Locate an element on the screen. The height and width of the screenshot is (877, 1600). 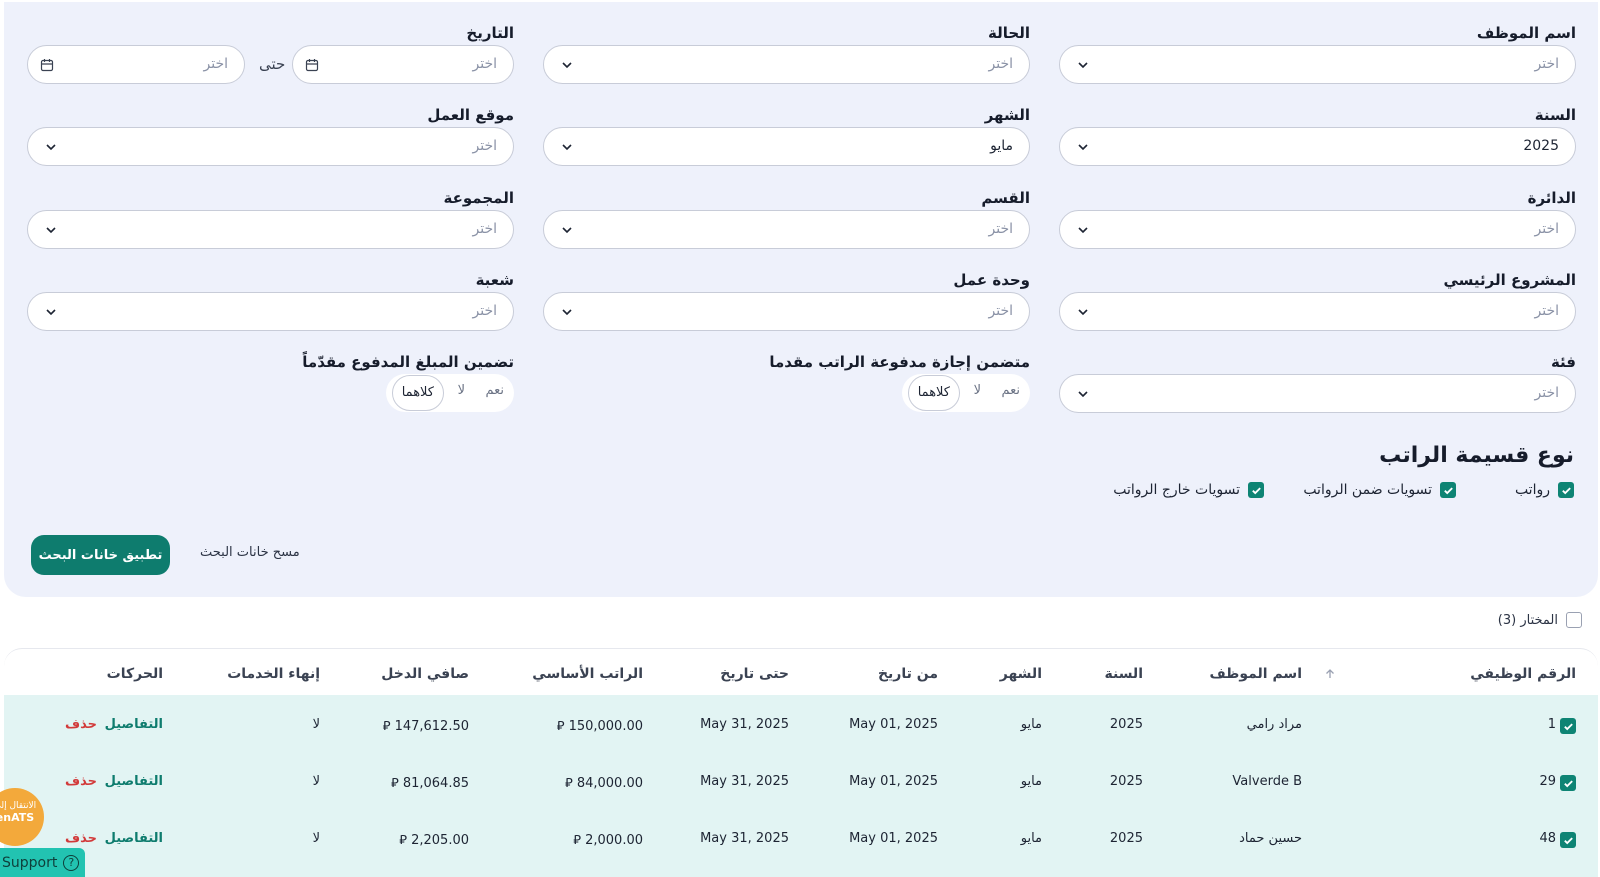
department-select: اختر is located at coordinates (1317, 229).